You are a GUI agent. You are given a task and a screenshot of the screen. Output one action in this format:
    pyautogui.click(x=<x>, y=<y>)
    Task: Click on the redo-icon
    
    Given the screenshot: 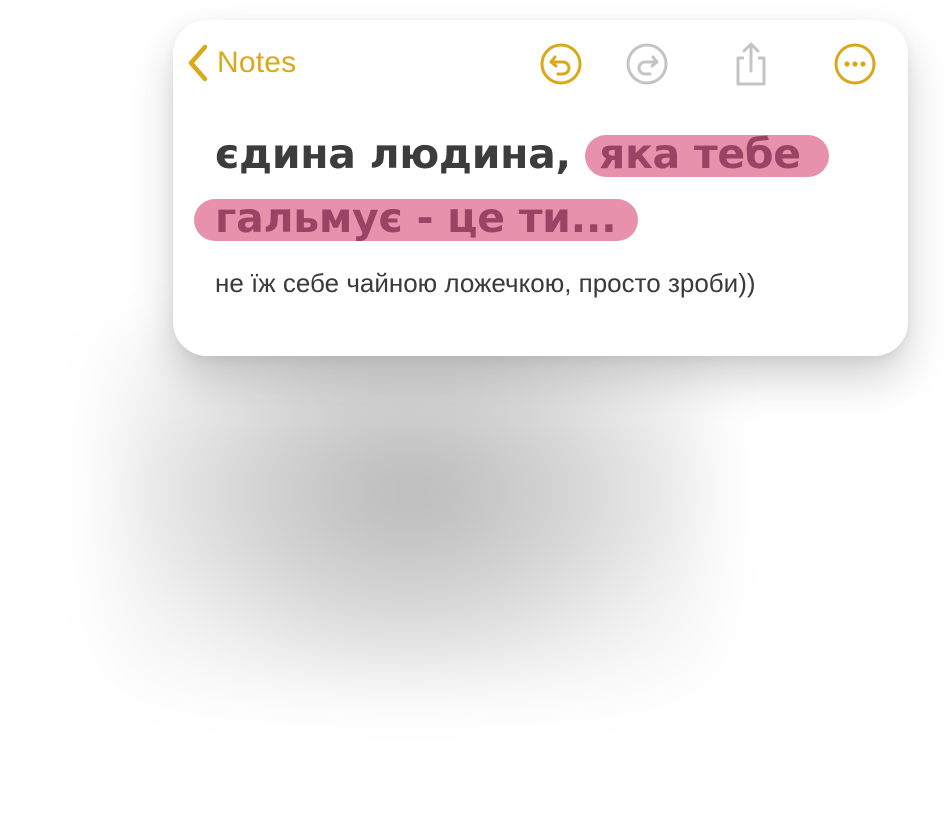 What is the action you would take?
    pyautogui.click(x=647, y=64)
    